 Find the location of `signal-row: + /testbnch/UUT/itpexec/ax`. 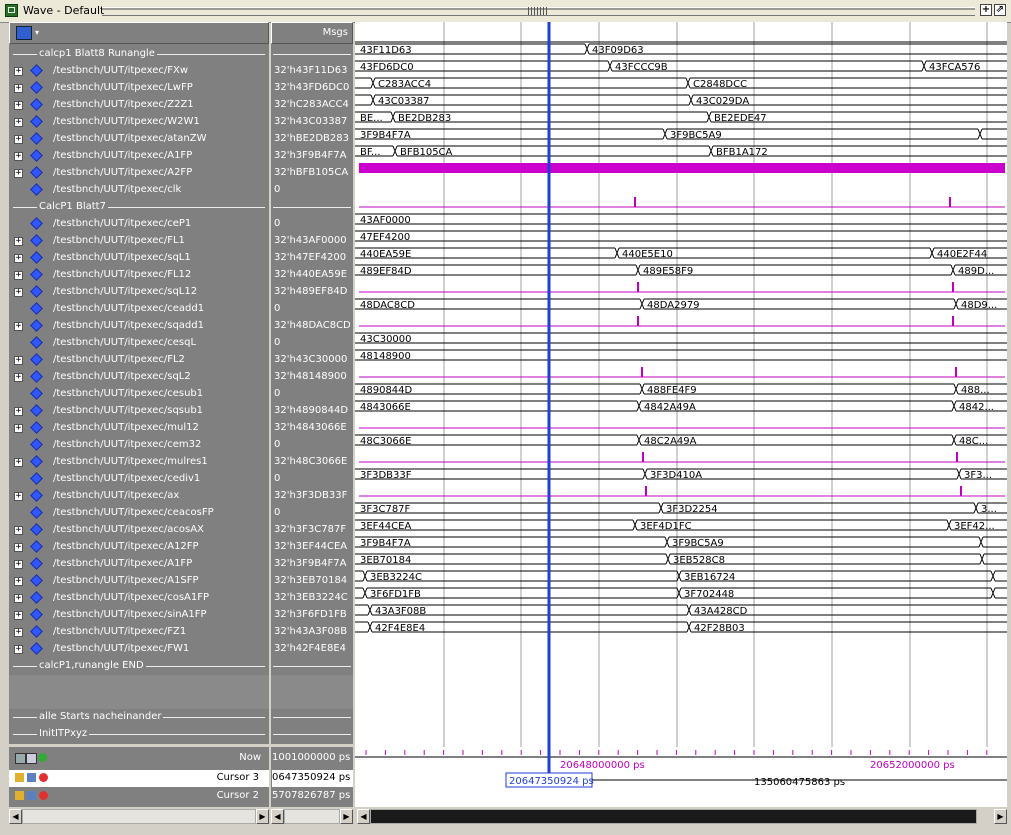

signal-row: + /testbnch/UUT/itpexec/ax is located at coordinates (139, 496).